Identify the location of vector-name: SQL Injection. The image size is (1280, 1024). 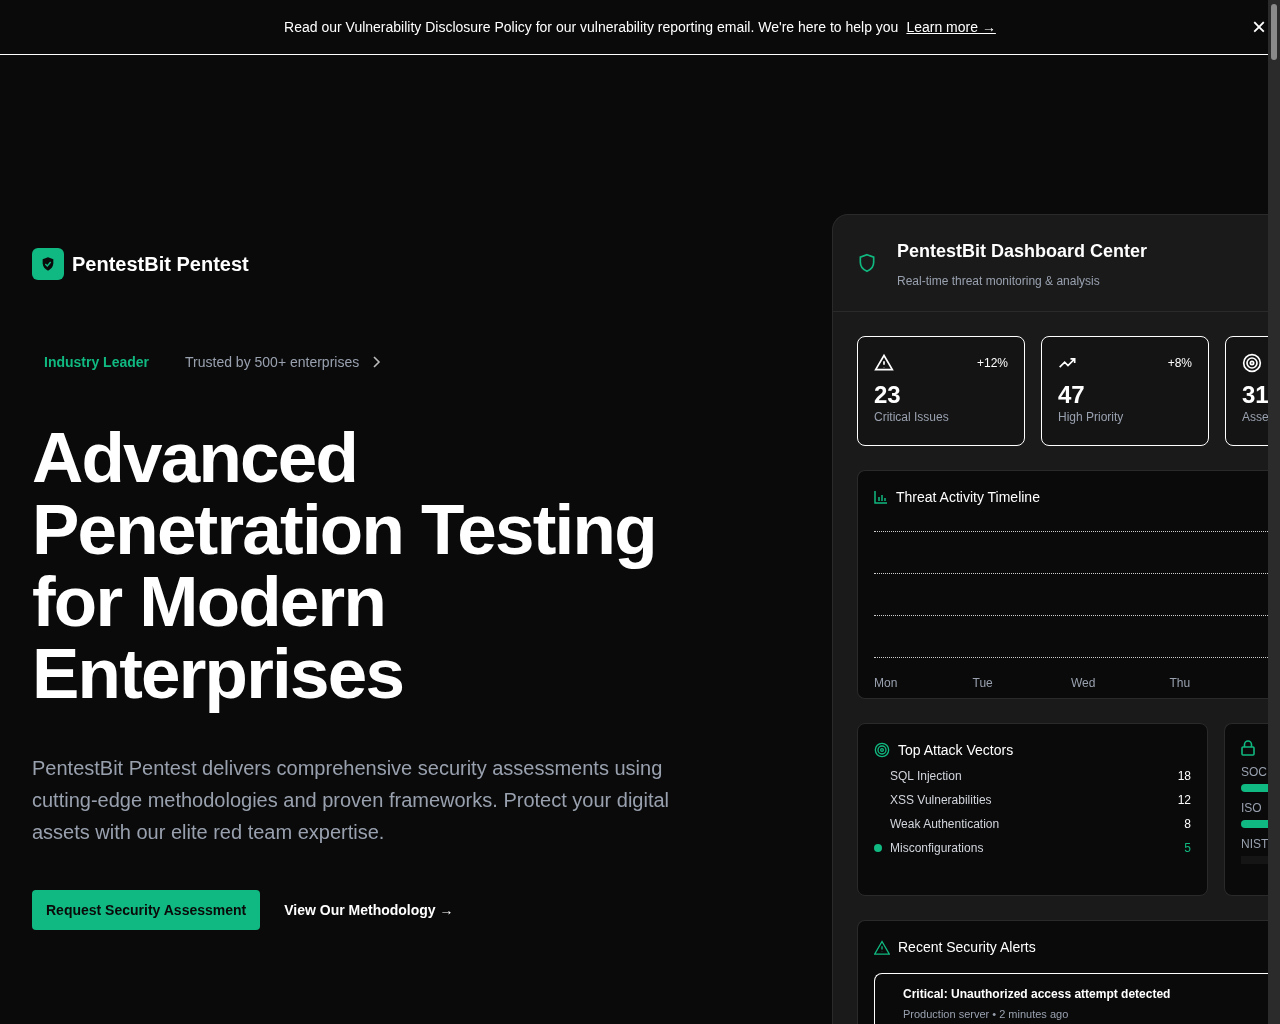
(926, 776).